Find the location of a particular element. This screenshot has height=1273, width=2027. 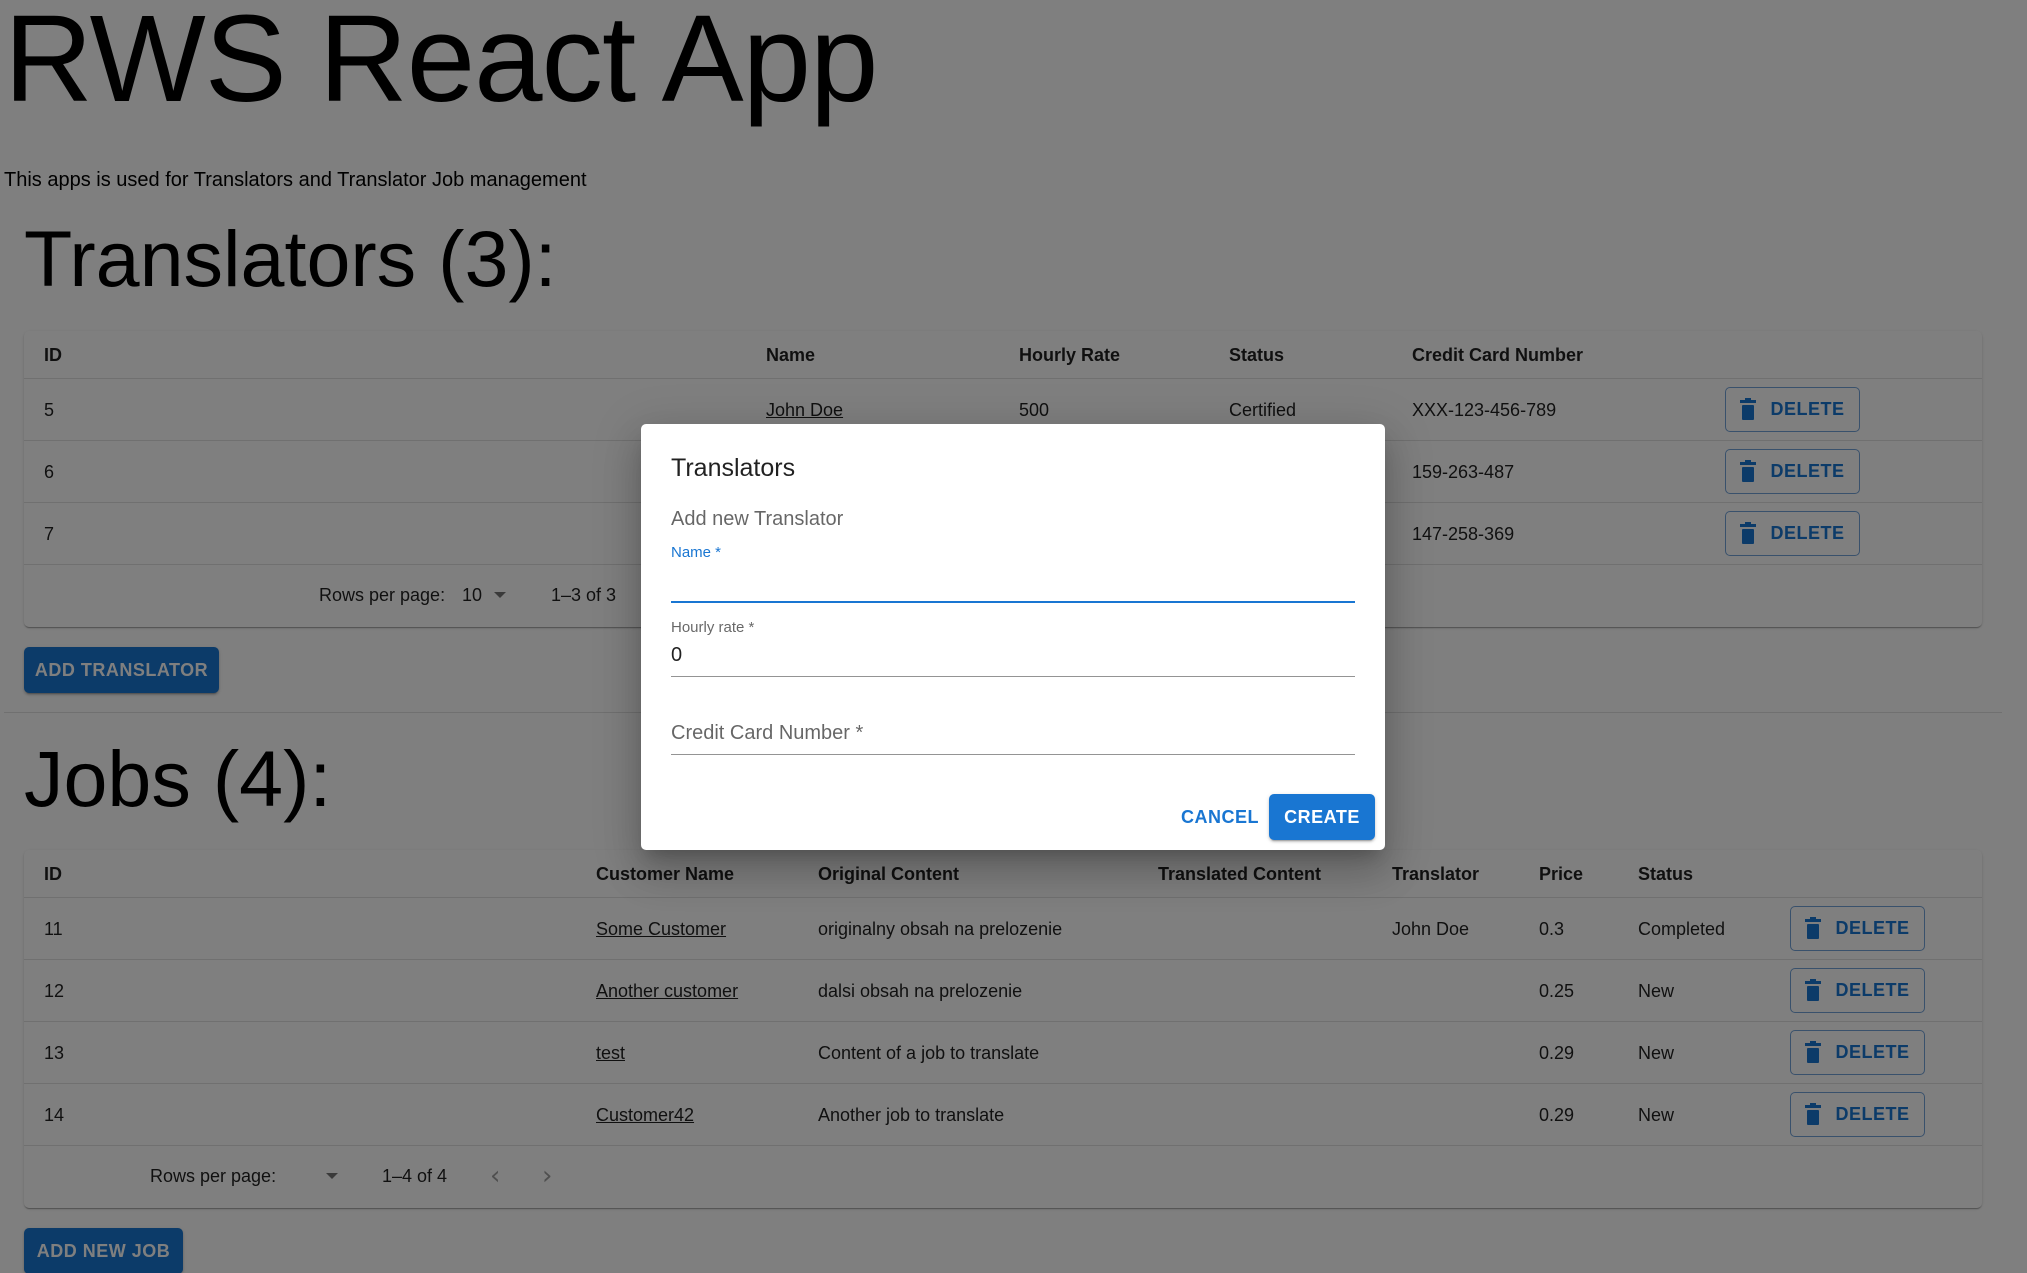

dialog-subtitle: Add new Translator is located at coordinates (757, 519).